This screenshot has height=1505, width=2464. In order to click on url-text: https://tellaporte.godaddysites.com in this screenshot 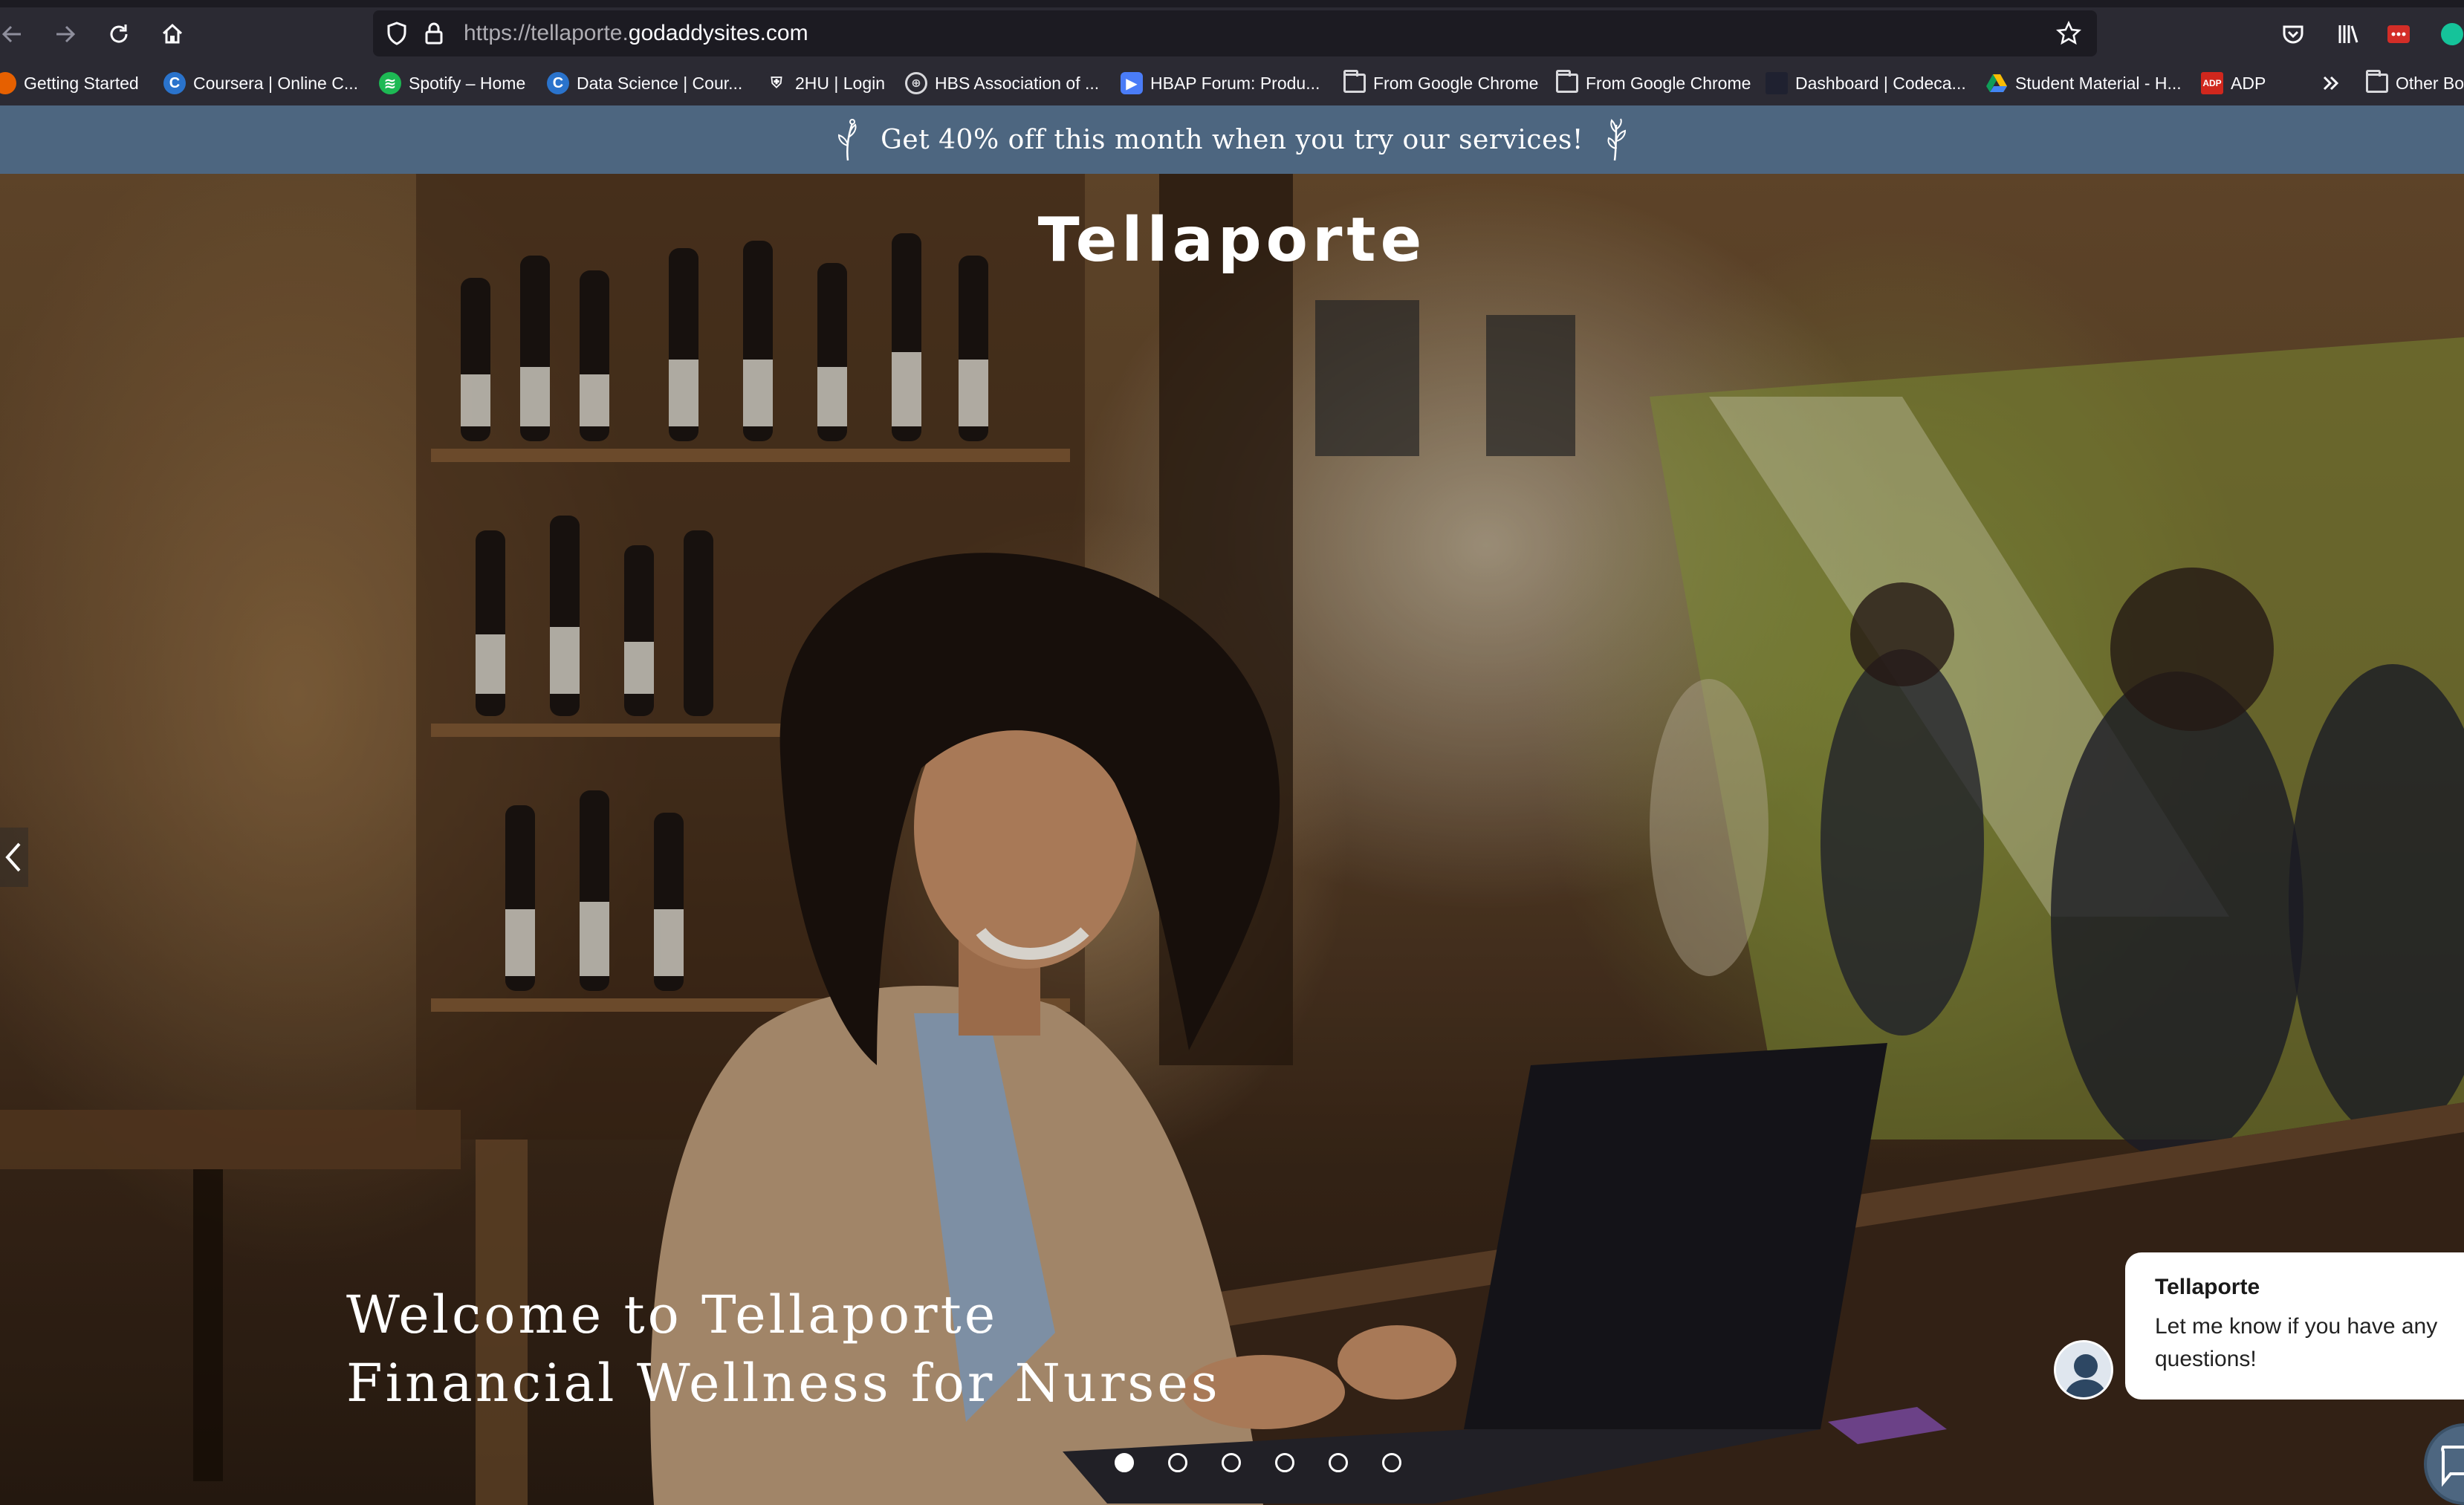, I will do `click(636, 33)`.